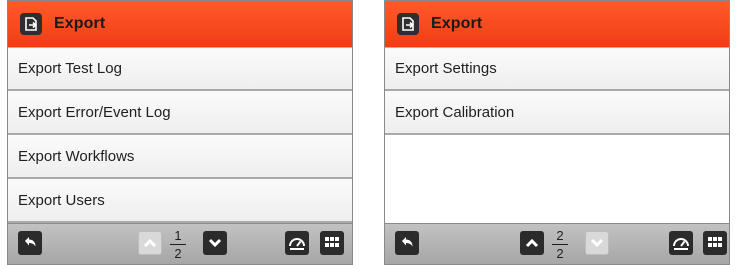 The width and height of the screenshot is (737, 265). I want to click on list-item-export-calibration: Export Calibration, so click(557, 113).